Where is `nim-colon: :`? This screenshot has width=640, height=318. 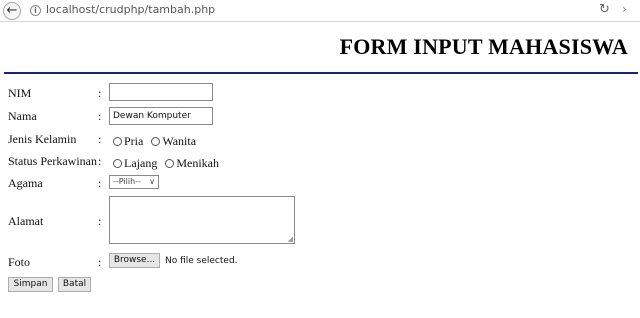 nim-colon: : is located at coordinates (100, 93).